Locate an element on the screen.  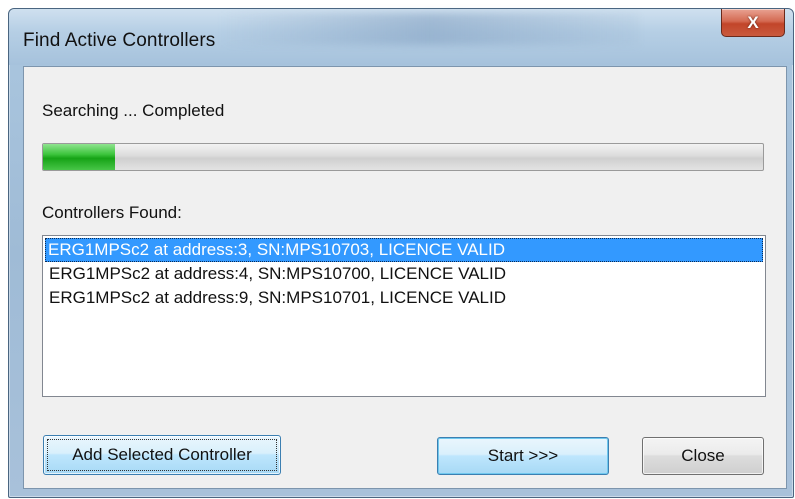
focus-ring is located at coordinates (162, 455).